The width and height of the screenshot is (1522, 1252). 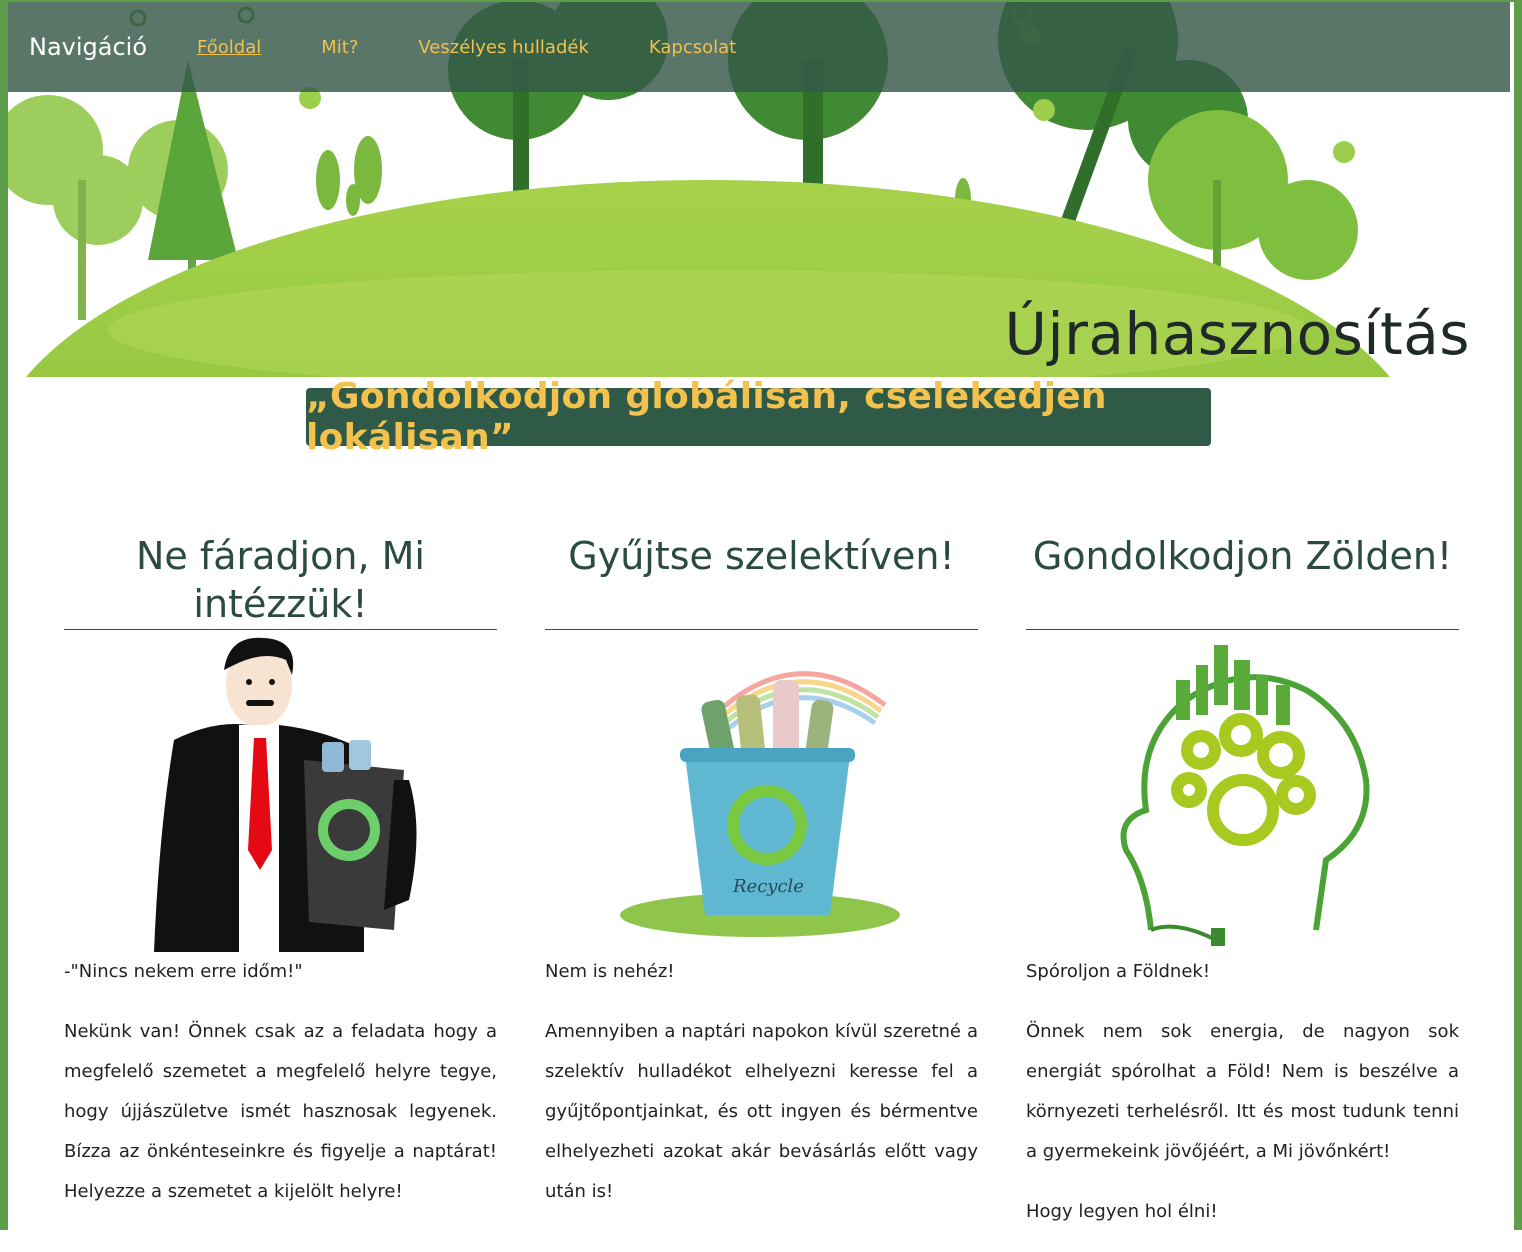 I want to click on nav-brand: Navigáció, so click(x=88, y=47).